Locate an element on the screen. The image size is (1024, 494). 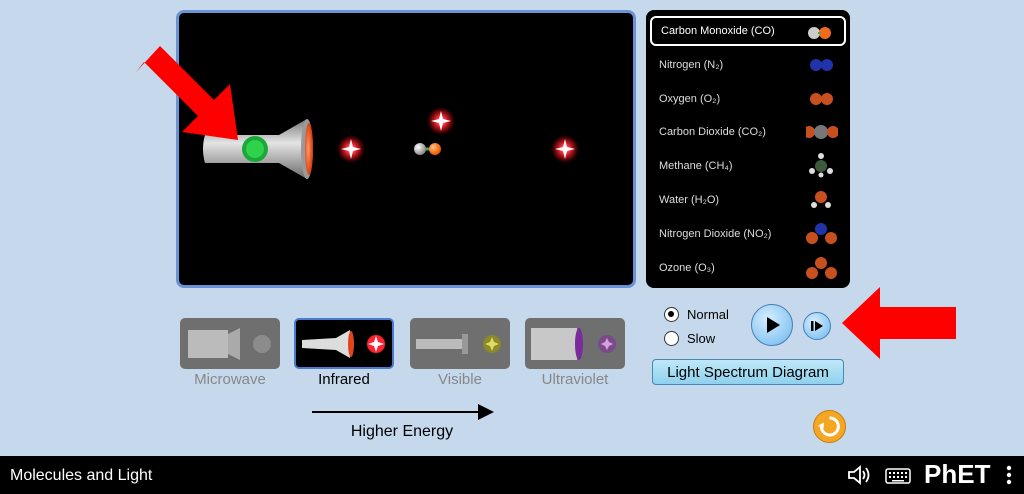
molecule-option-carbon-dioxide: Carbon Dioxide (CO₂) is located at coordinates (748, 132).